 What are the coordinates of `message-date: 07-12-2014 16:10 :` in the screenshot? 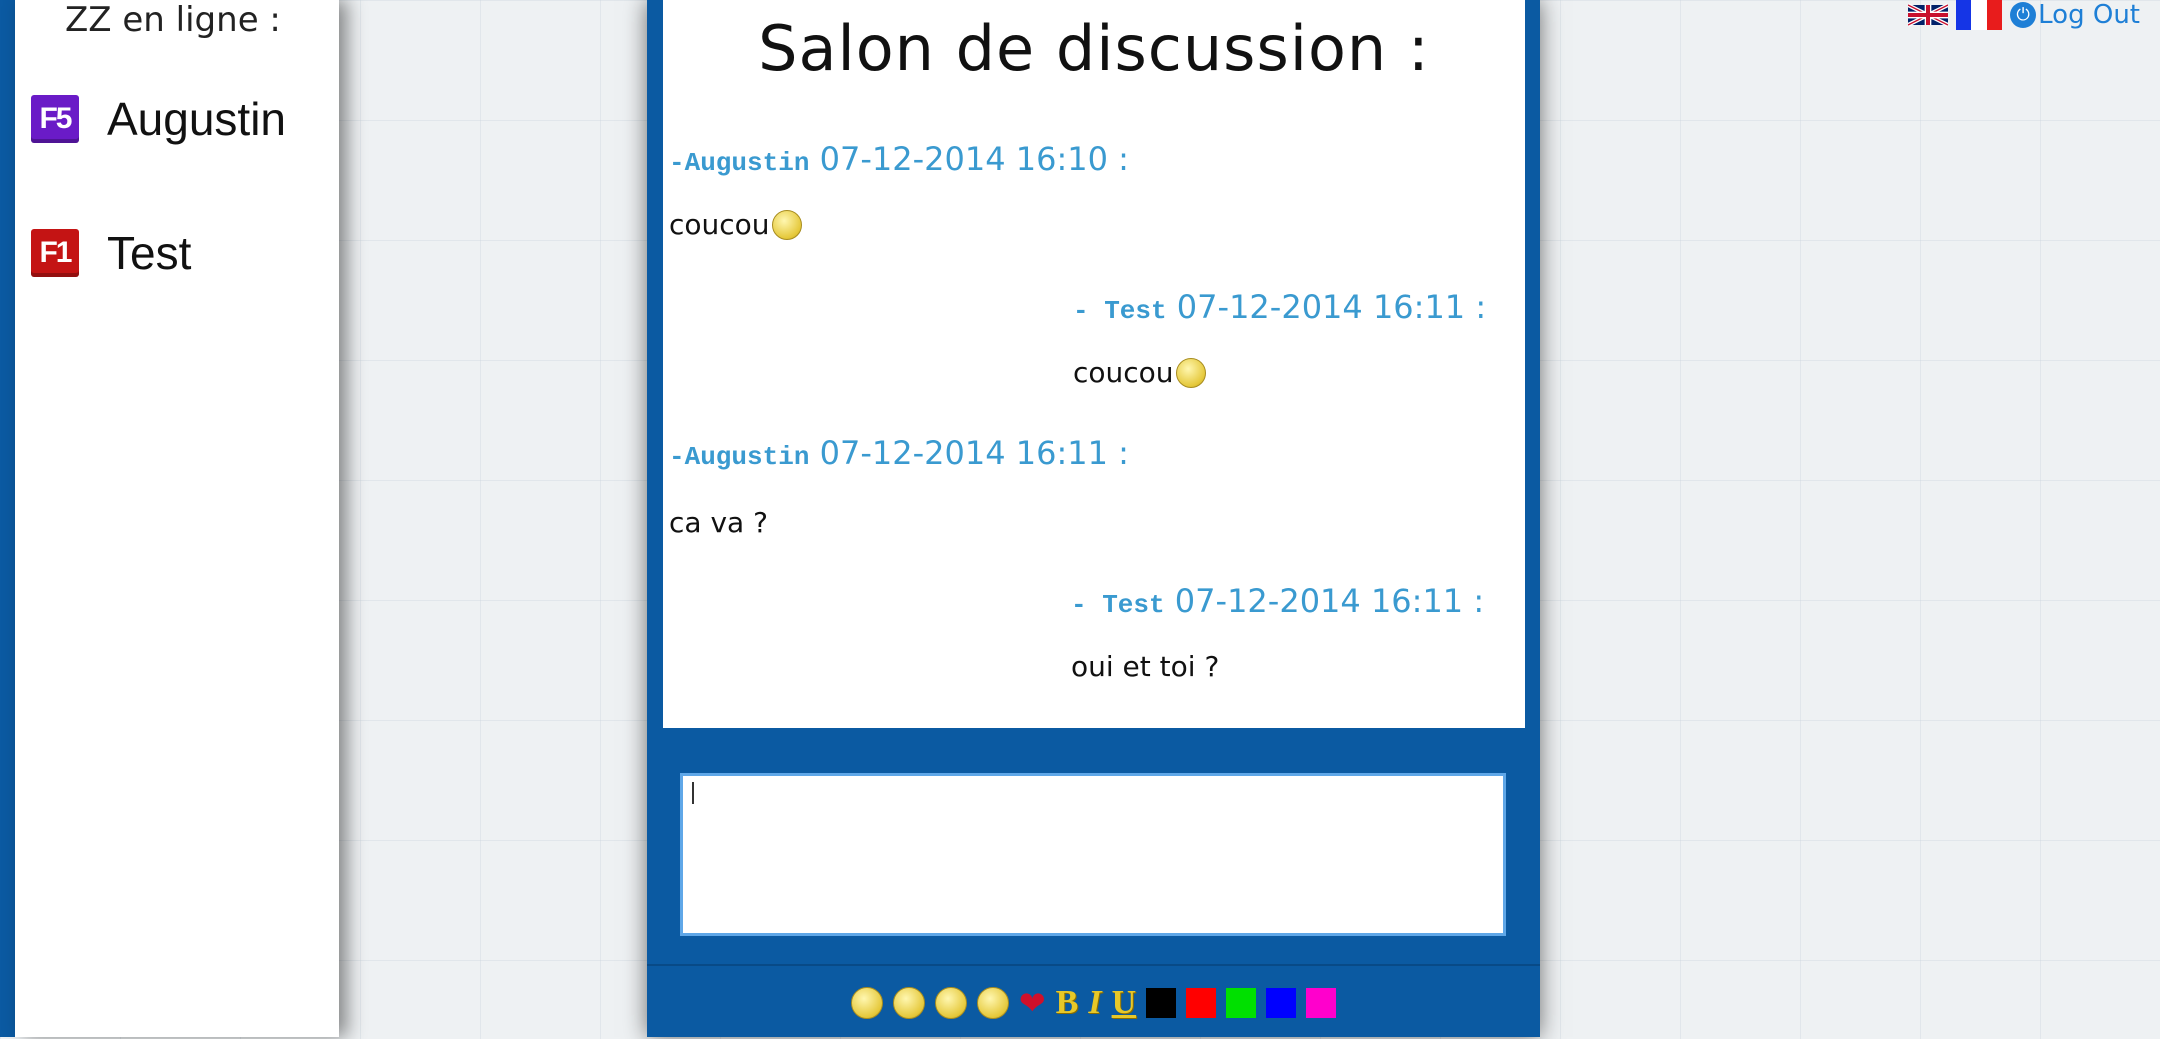 It's located at (974, 159).